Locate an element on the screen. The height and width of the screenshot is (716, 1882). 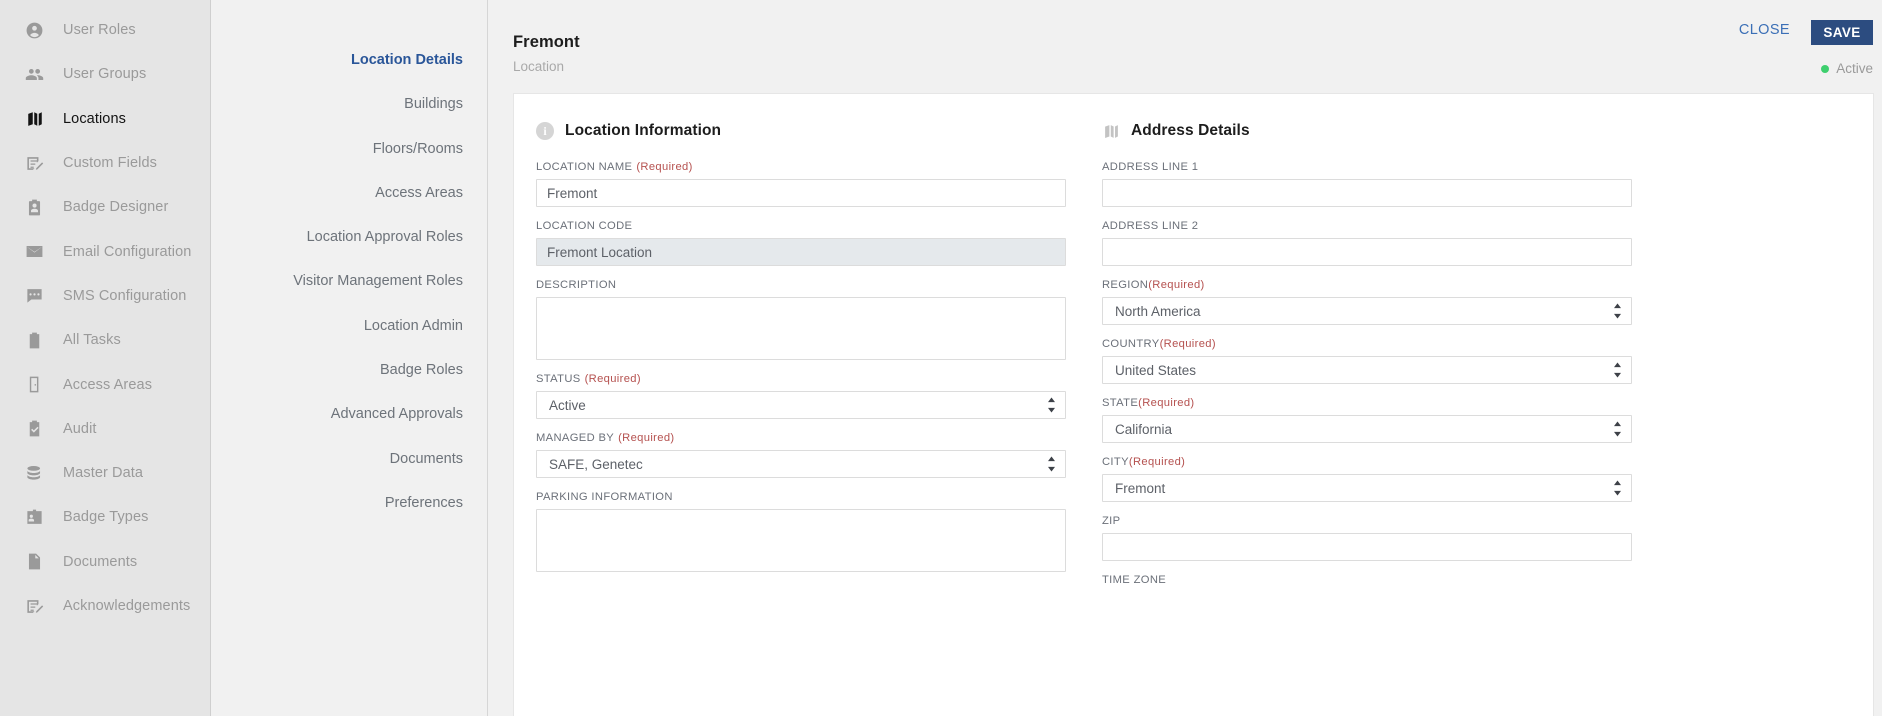
subnav-item-buildings: Buildings is located at coordinates (349, 104).